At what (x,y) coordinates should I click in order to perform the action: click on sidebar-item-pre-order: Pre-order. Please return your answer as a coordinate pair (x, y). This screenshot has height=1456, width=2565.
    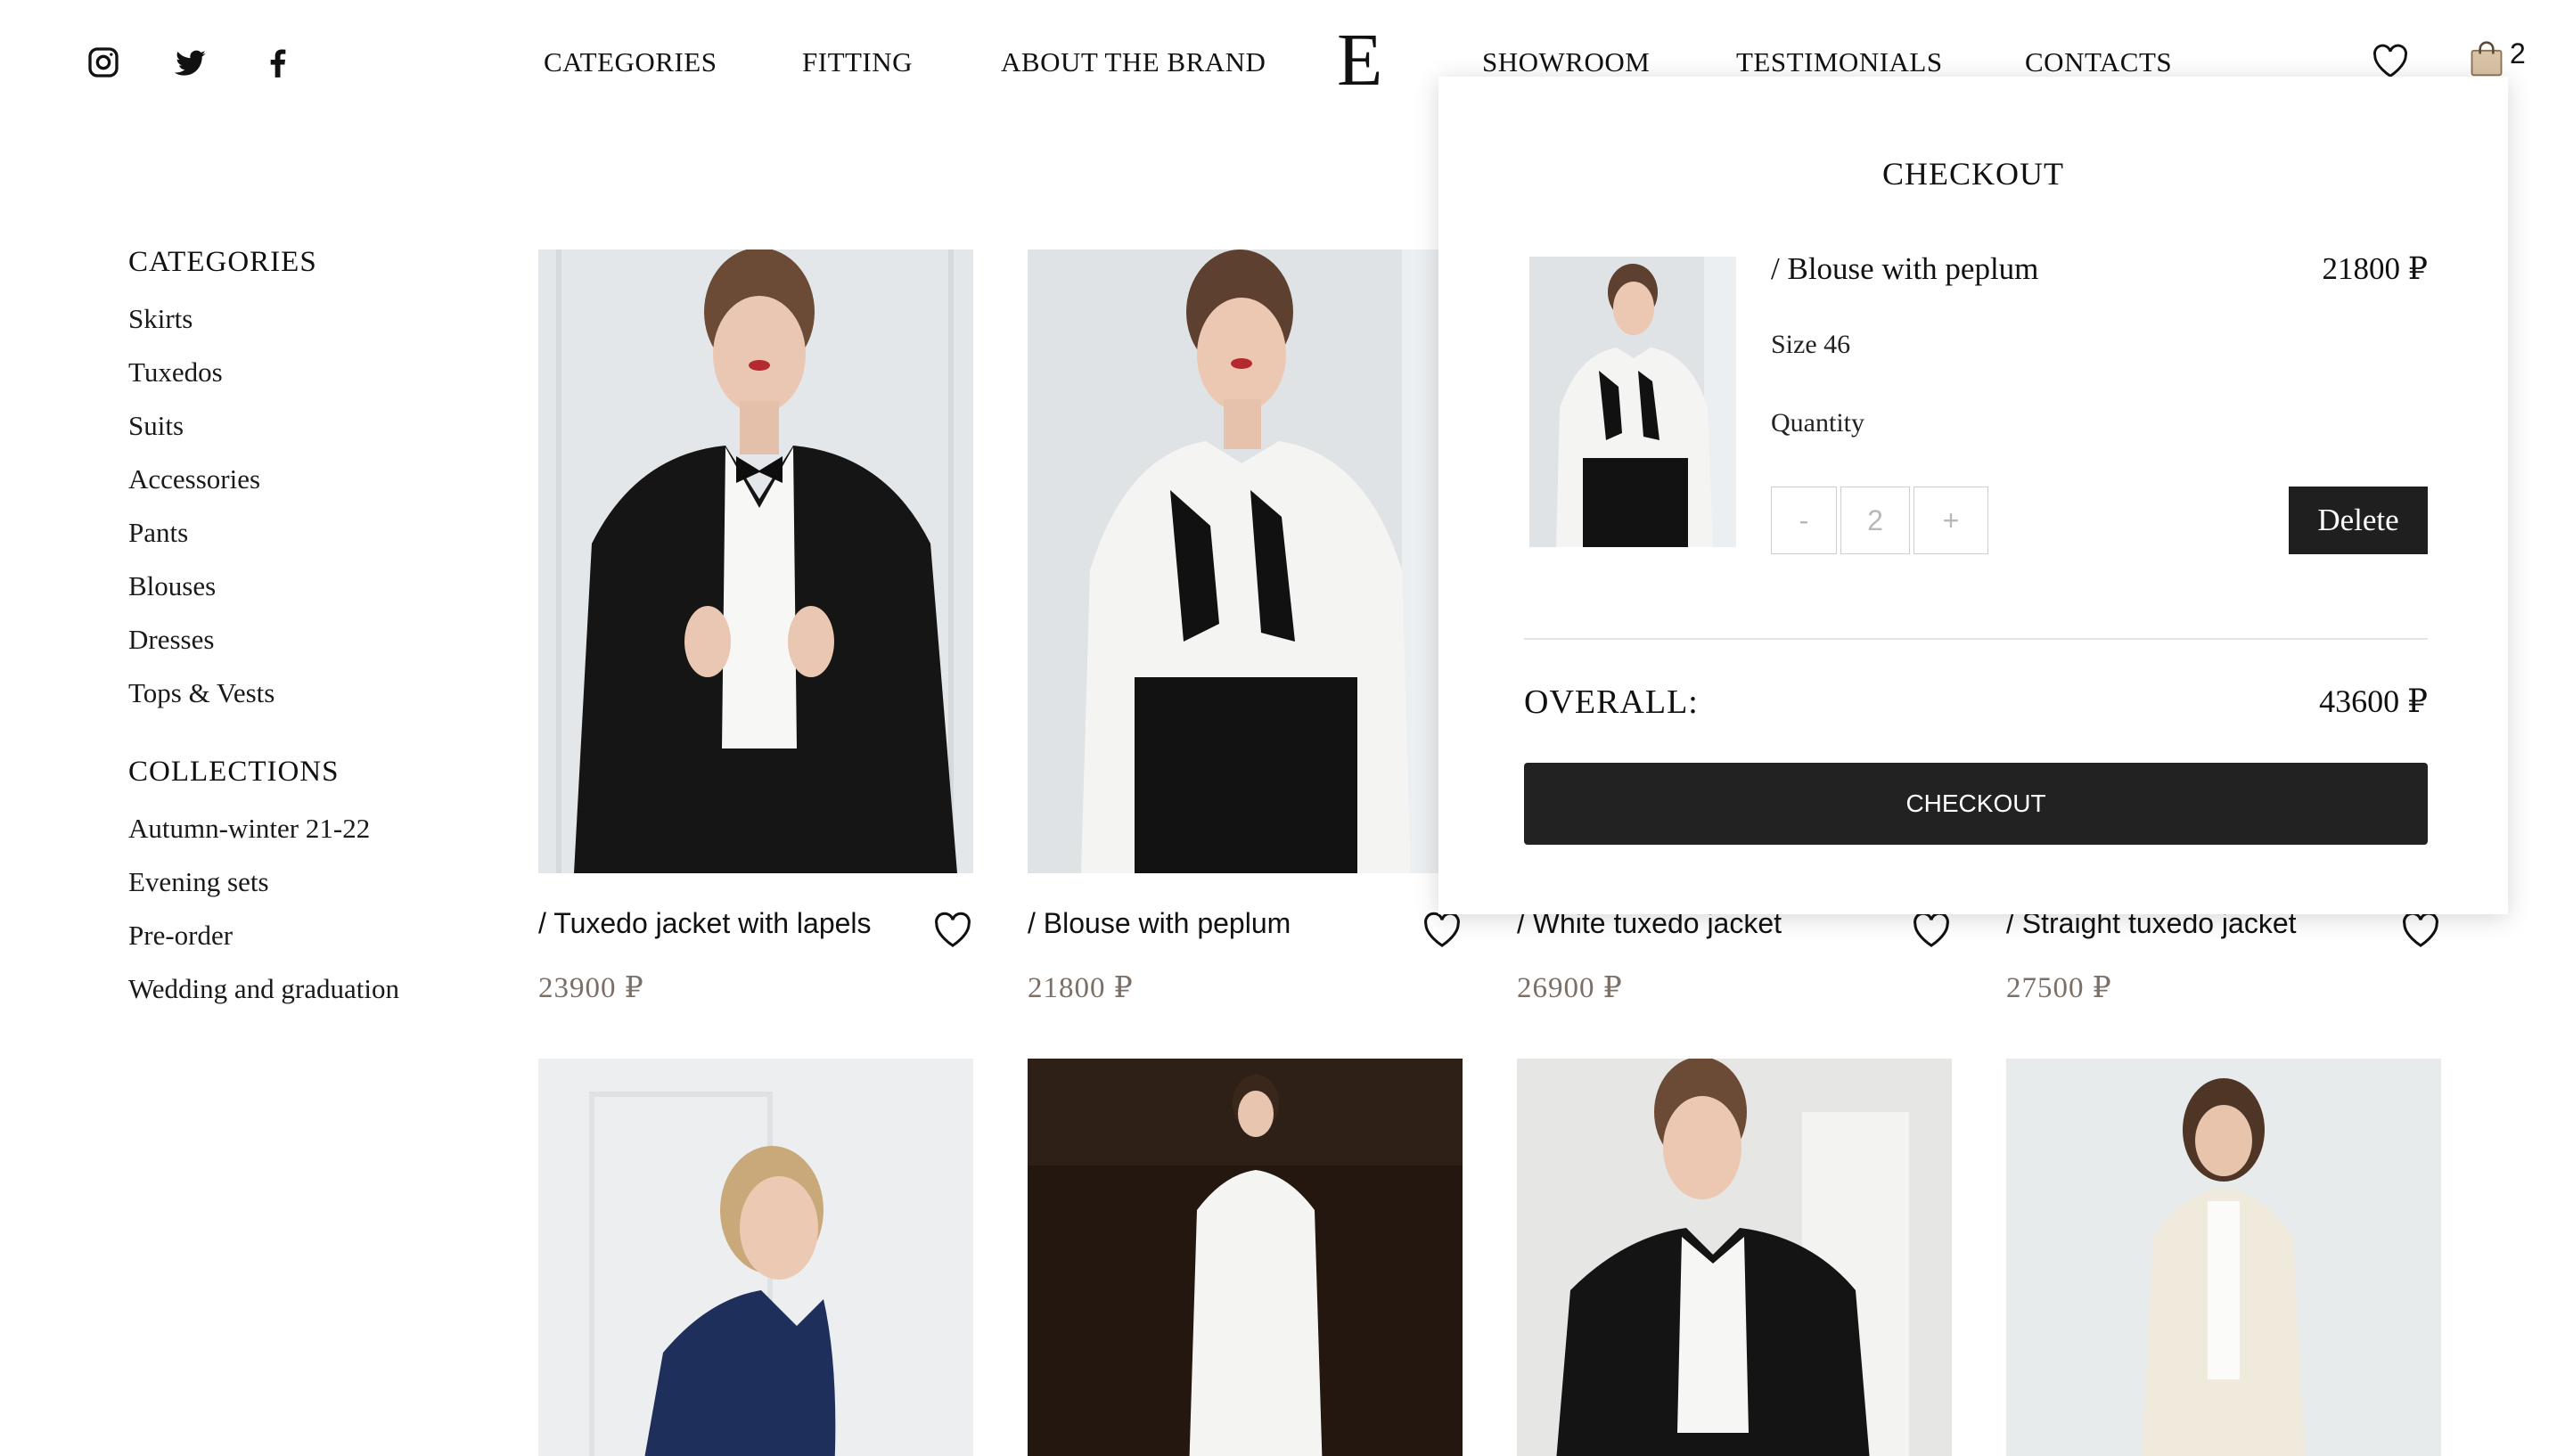
    Looking at the image, I should click on (263, 945).